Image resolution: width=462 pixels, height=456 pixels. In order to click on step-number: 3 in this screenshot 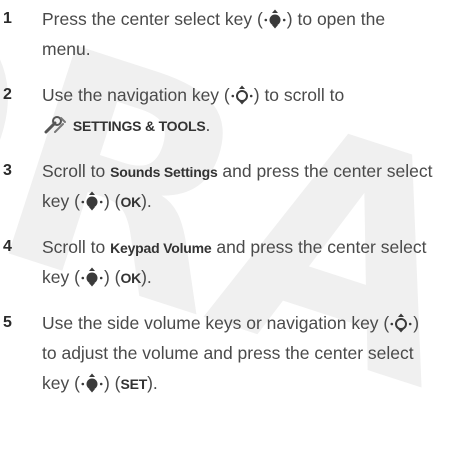, I will do `click(7, 170)`.